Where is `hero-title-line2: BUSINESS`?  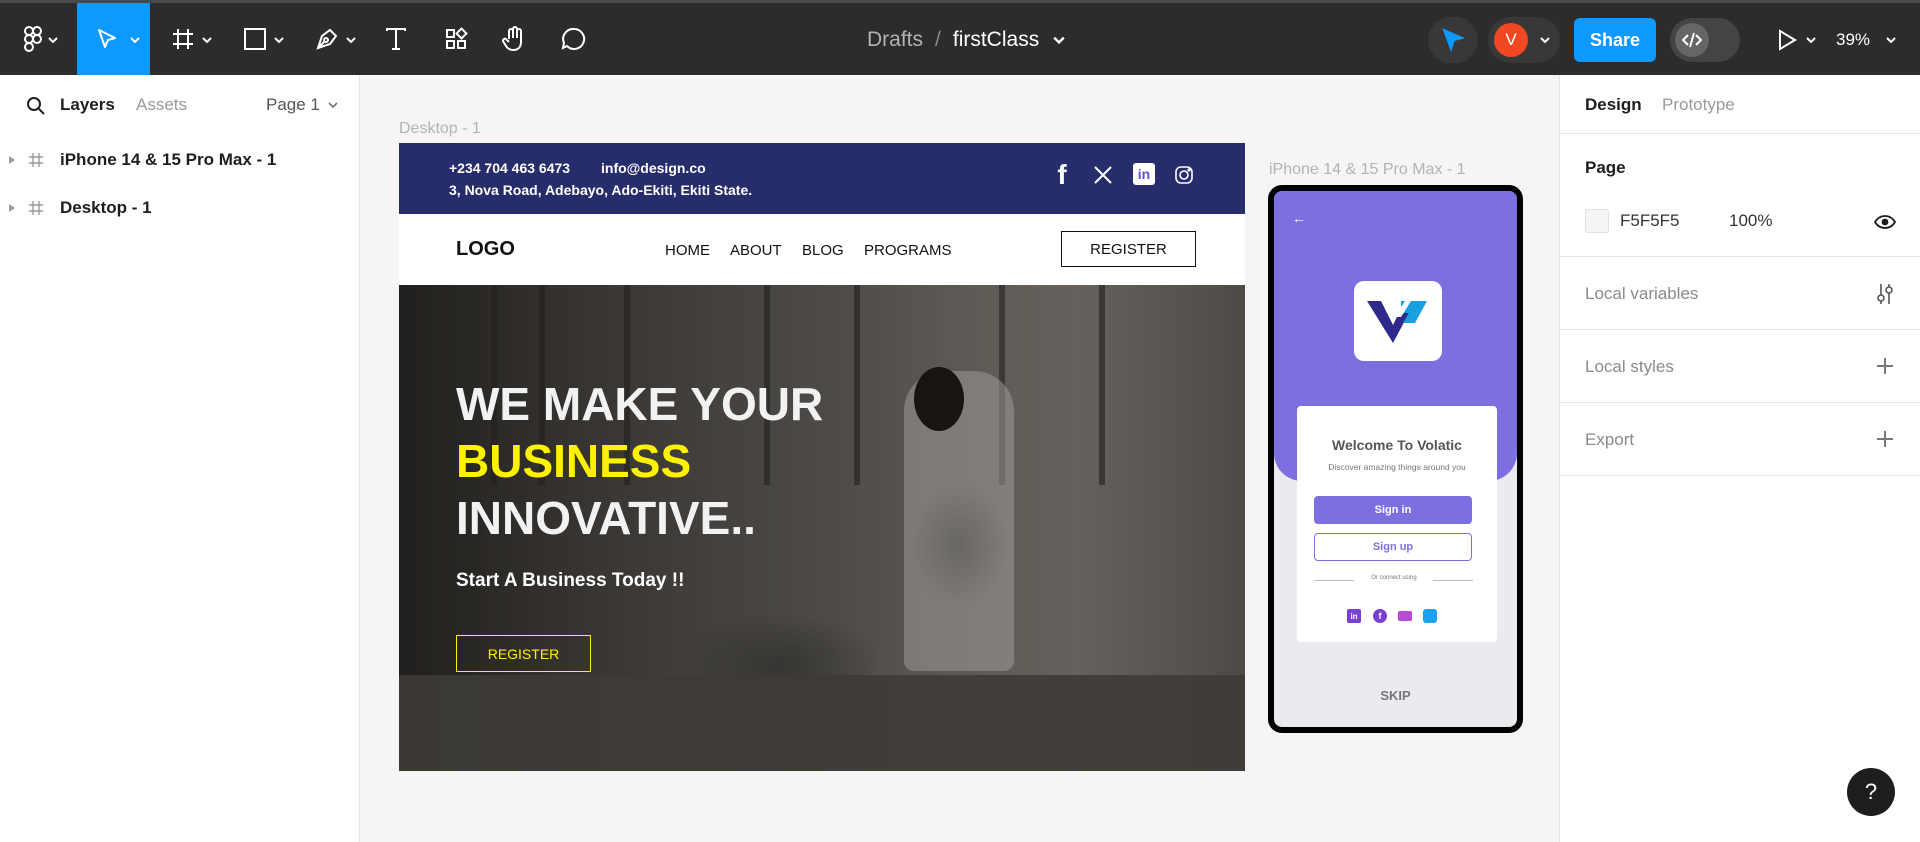
hero-title-line2: BUSINESS is located at coordinates (574, 461).